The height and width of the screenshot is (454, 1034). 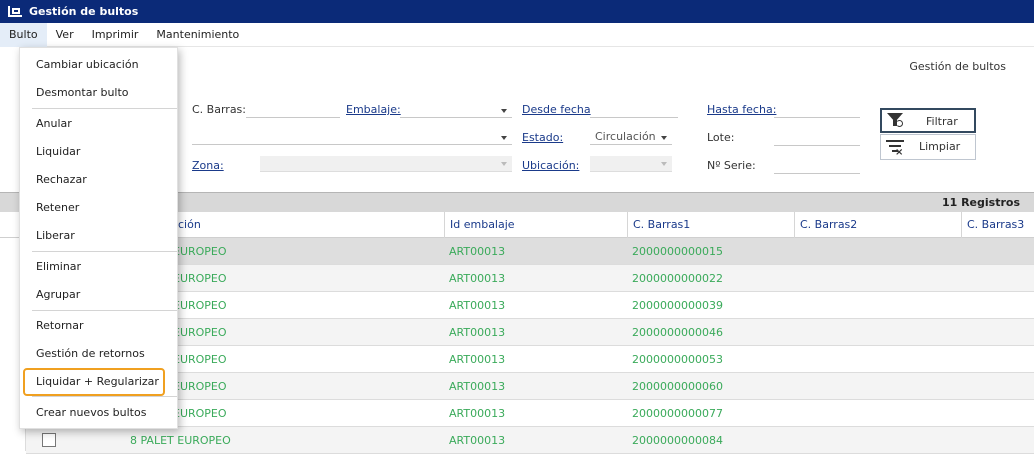 What do you see at coordinates (677, 386) in the screenshot?
I see `cell-cbarras1: 2000000000060` at bounding box center [677, 386].